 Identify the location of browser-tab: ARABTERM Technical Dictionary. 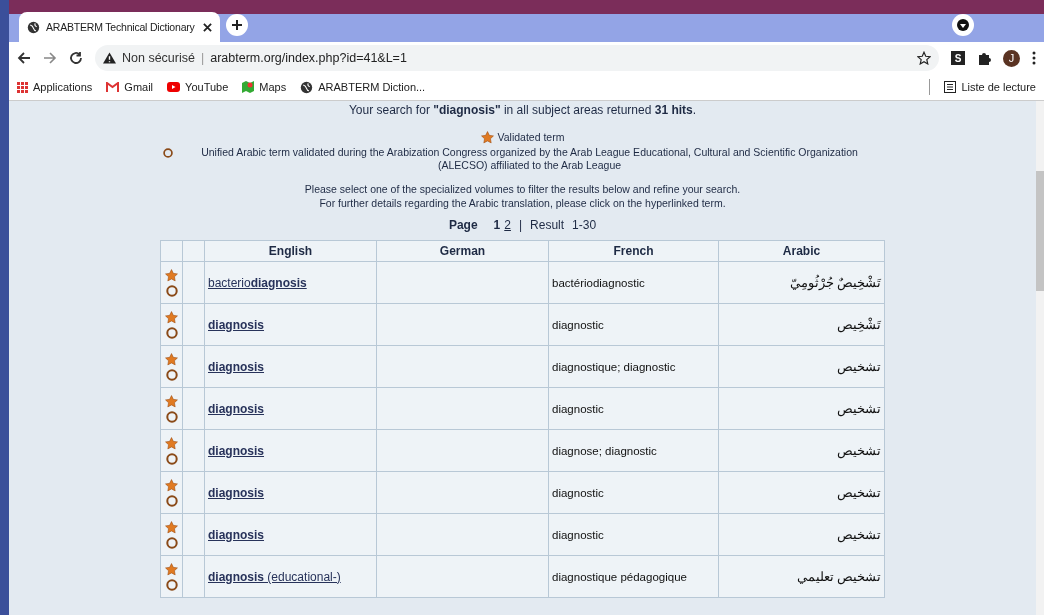
(119, 27).